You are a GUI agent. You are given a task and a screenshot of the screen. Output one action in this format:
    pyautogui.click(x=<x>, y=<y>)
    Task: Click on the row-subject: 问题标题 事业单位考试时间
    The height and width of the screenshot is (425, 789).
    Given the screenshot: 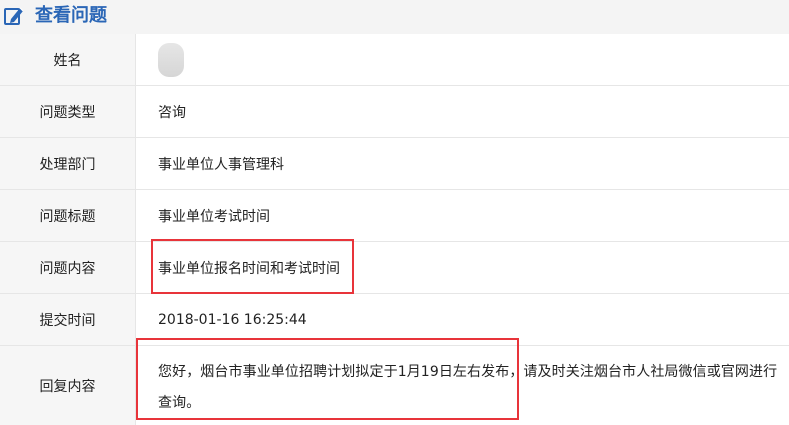 What is the action you would take?
    pyautogui.click(x=394, y=216)
    